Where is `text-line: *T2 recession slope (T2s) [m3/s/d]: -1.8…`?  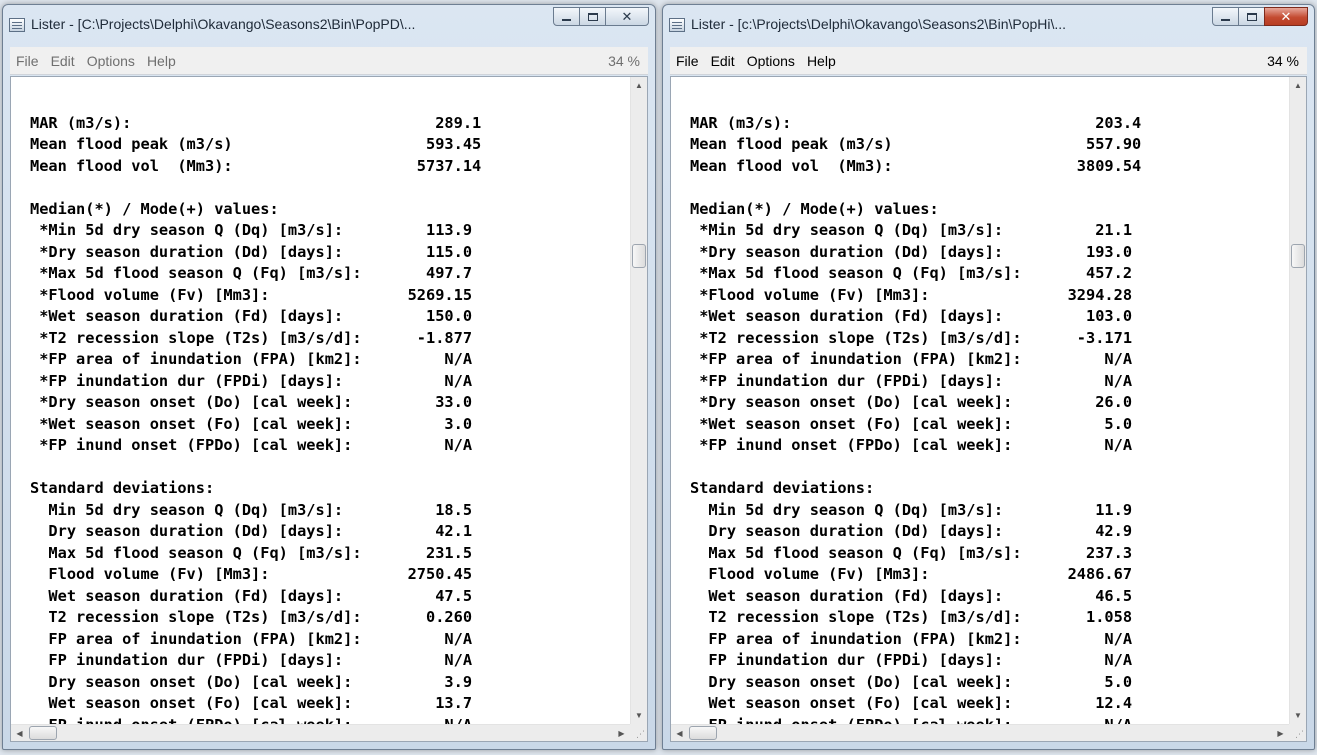
text-line: *T2 recession slope (T2s) [m3/s/d]: -1.8… is located at coordinates (251, 337).